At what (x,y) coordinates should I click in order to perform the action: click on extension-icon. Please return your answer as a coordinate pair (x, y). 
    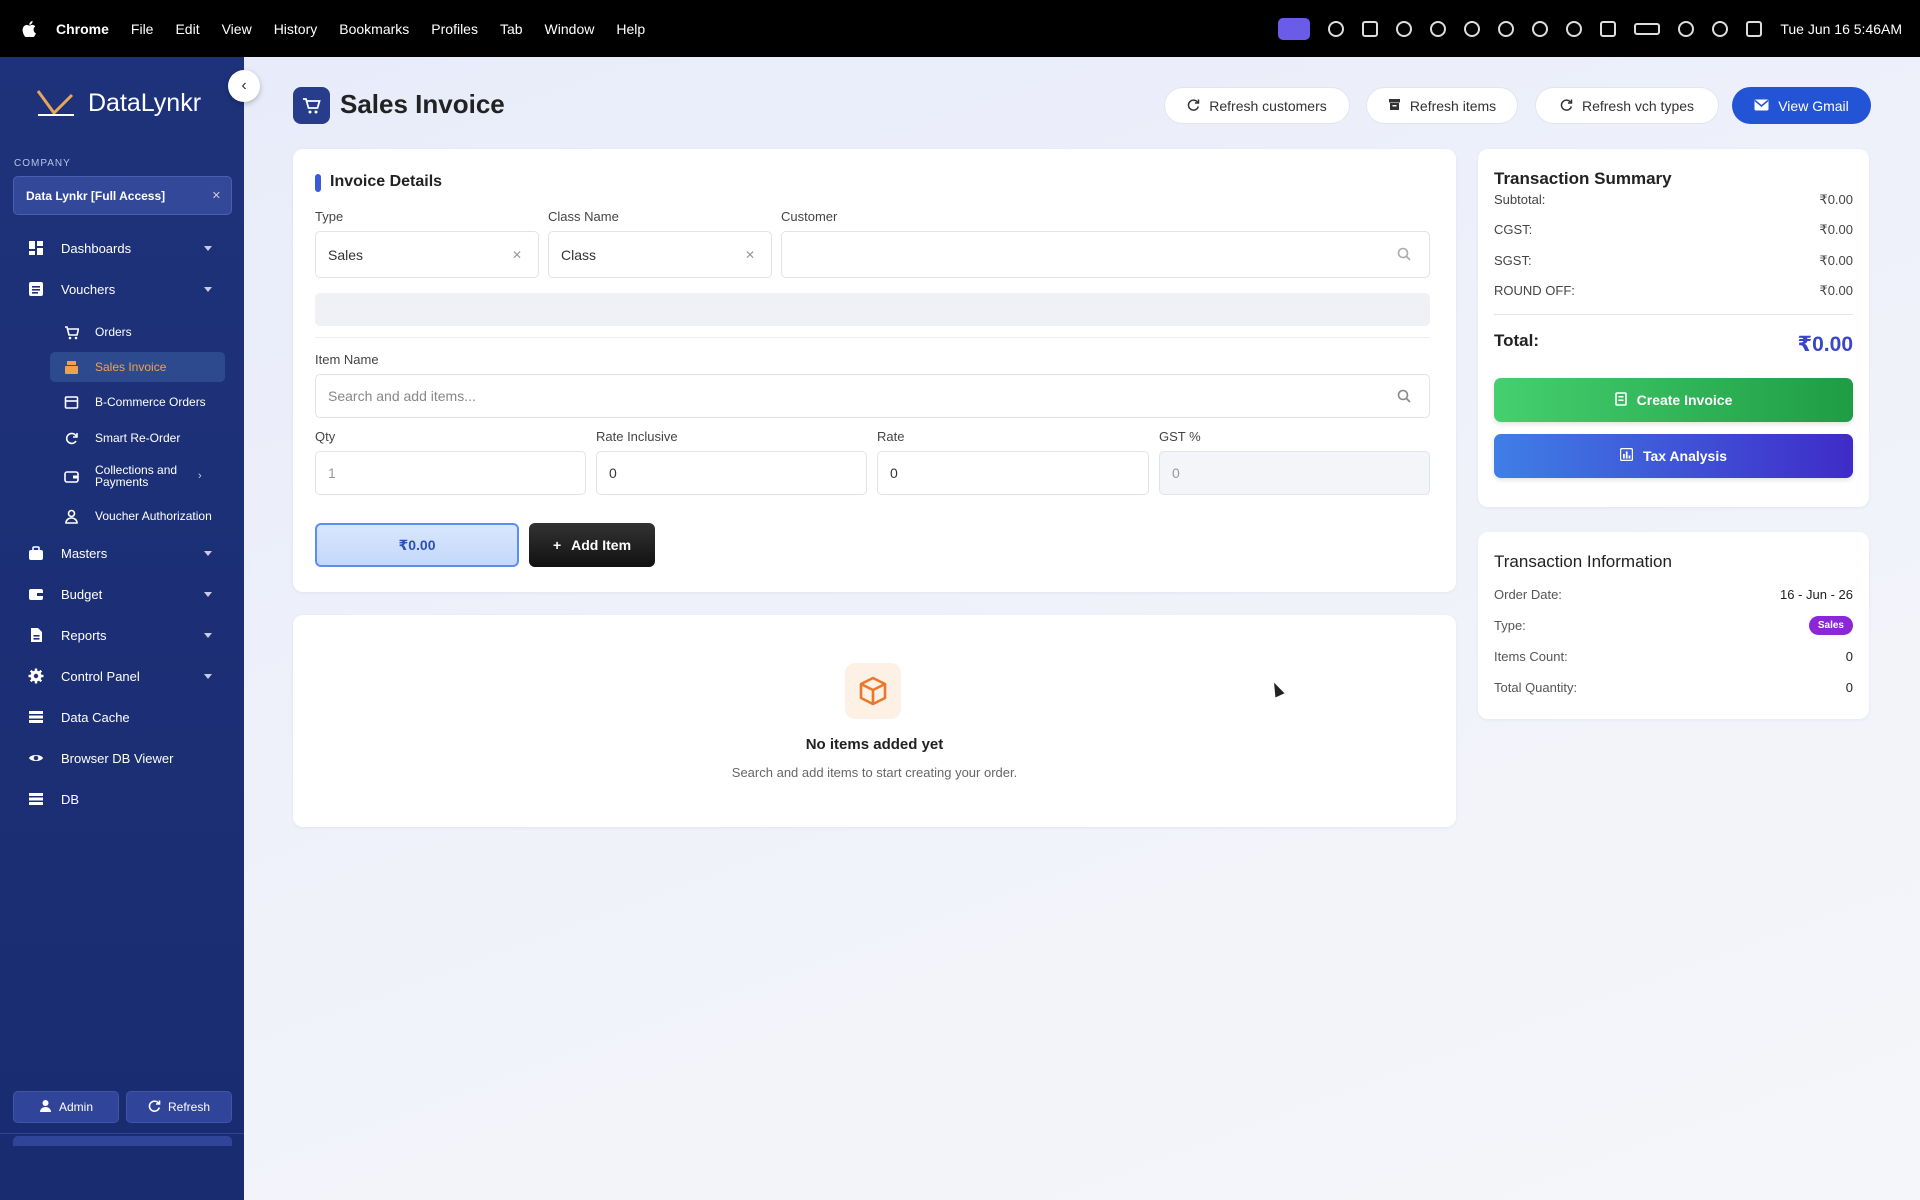
    Looking at the image, I should click on (1438, 28).